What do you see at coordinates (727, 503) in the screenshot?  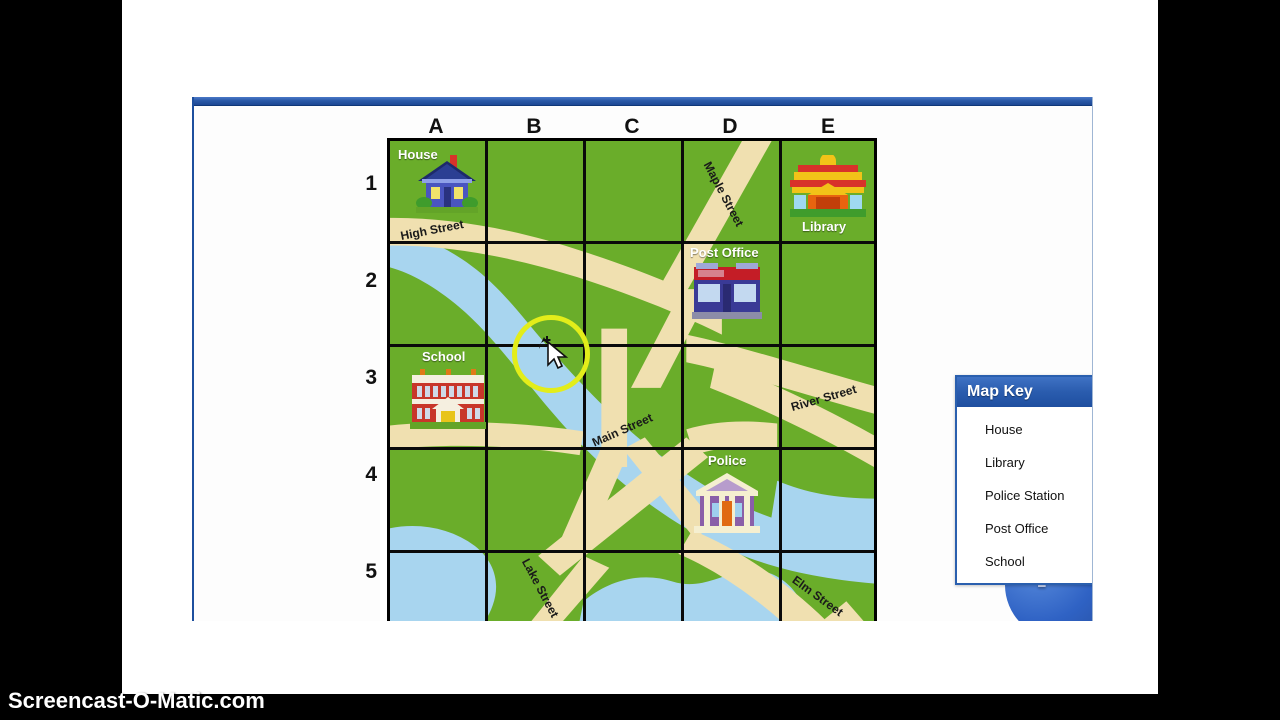 I see `police-station-building-icon` at bounding box center [727, 503].